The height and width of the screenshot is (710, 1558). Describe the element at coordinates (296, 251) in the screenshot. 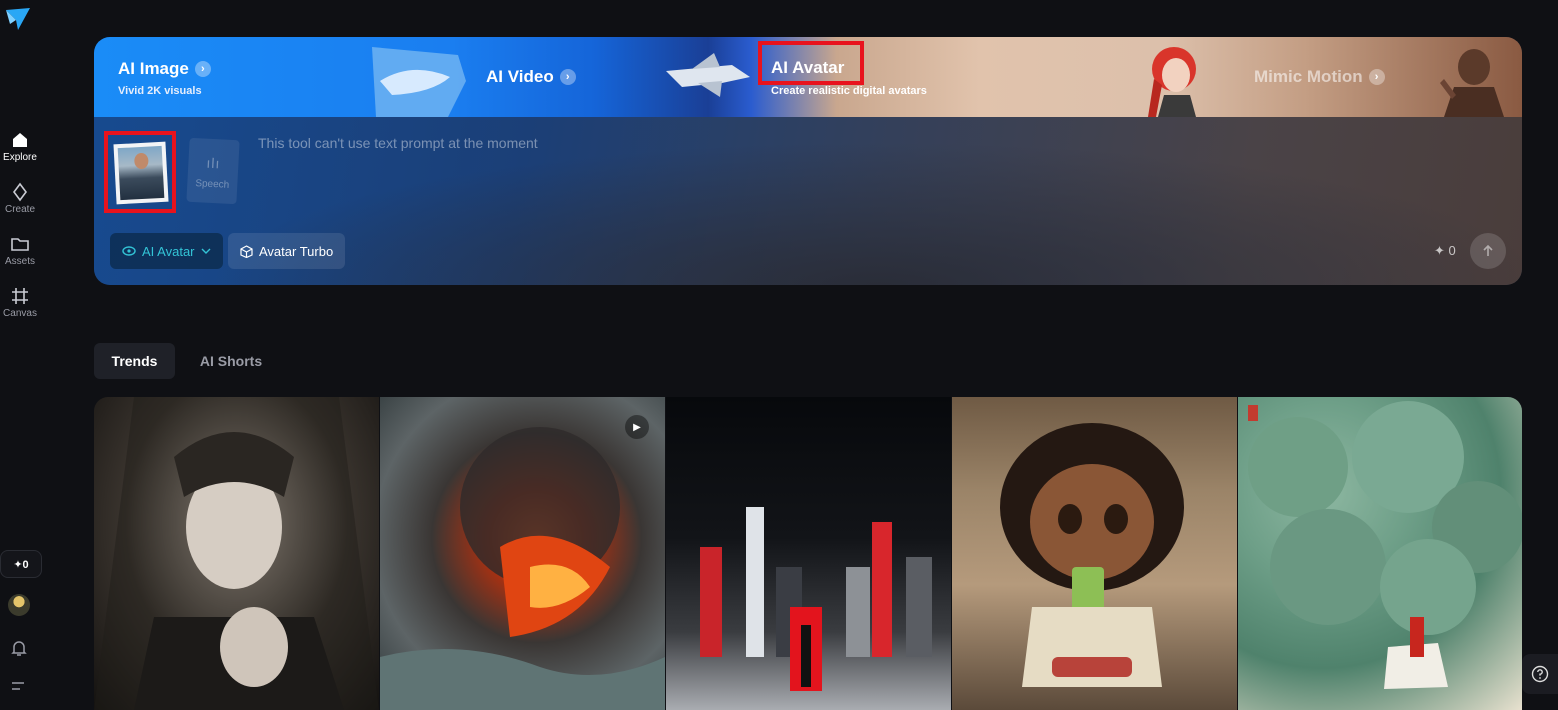

I see `model-select-label: Avatar Turbo` at that location.